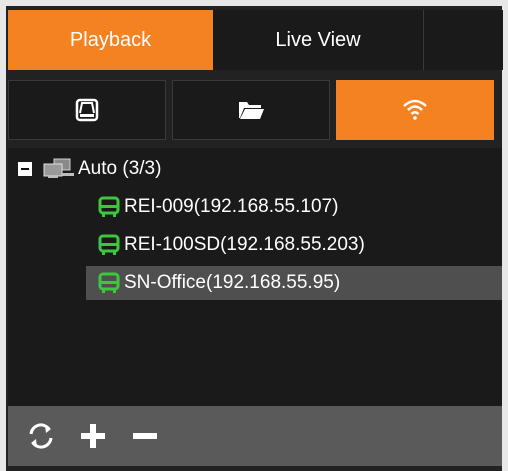 Image resolution: width=508 pixels, height=471 pixels. What do you see at coordinates (244, 244) in the screenshot?
I see `device-label: REI-100SD(192.168.55.203)` at bounding box center [244, 244].